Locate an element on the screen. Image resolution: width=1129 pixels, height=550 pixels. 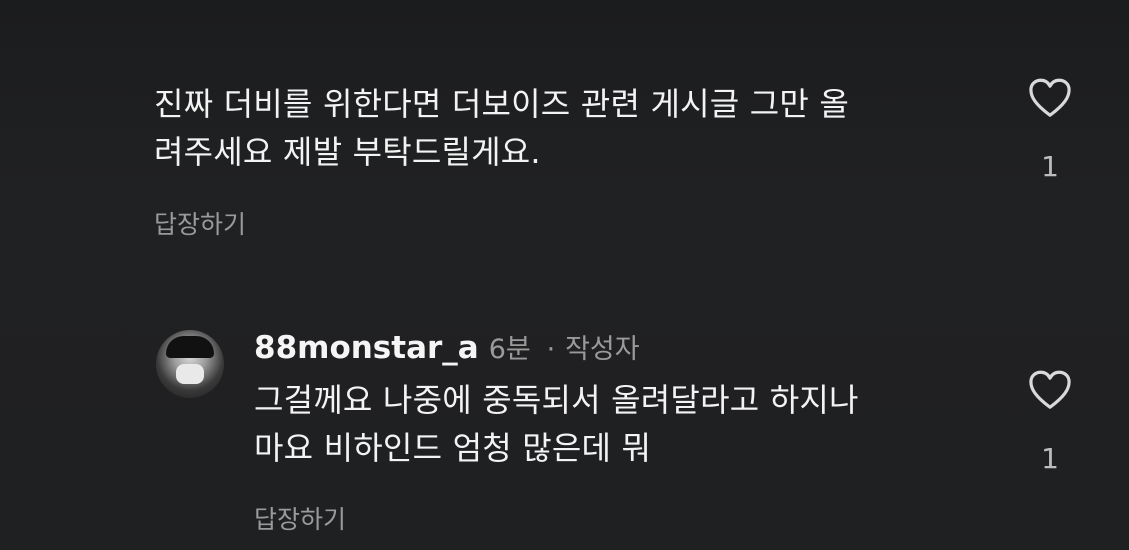
reply-body: 그걸께요 나중에 중독되서 올려달라고 하지나 마요 비하인드 엄청 많은데 뭐 is located at coordinates (556, 424).